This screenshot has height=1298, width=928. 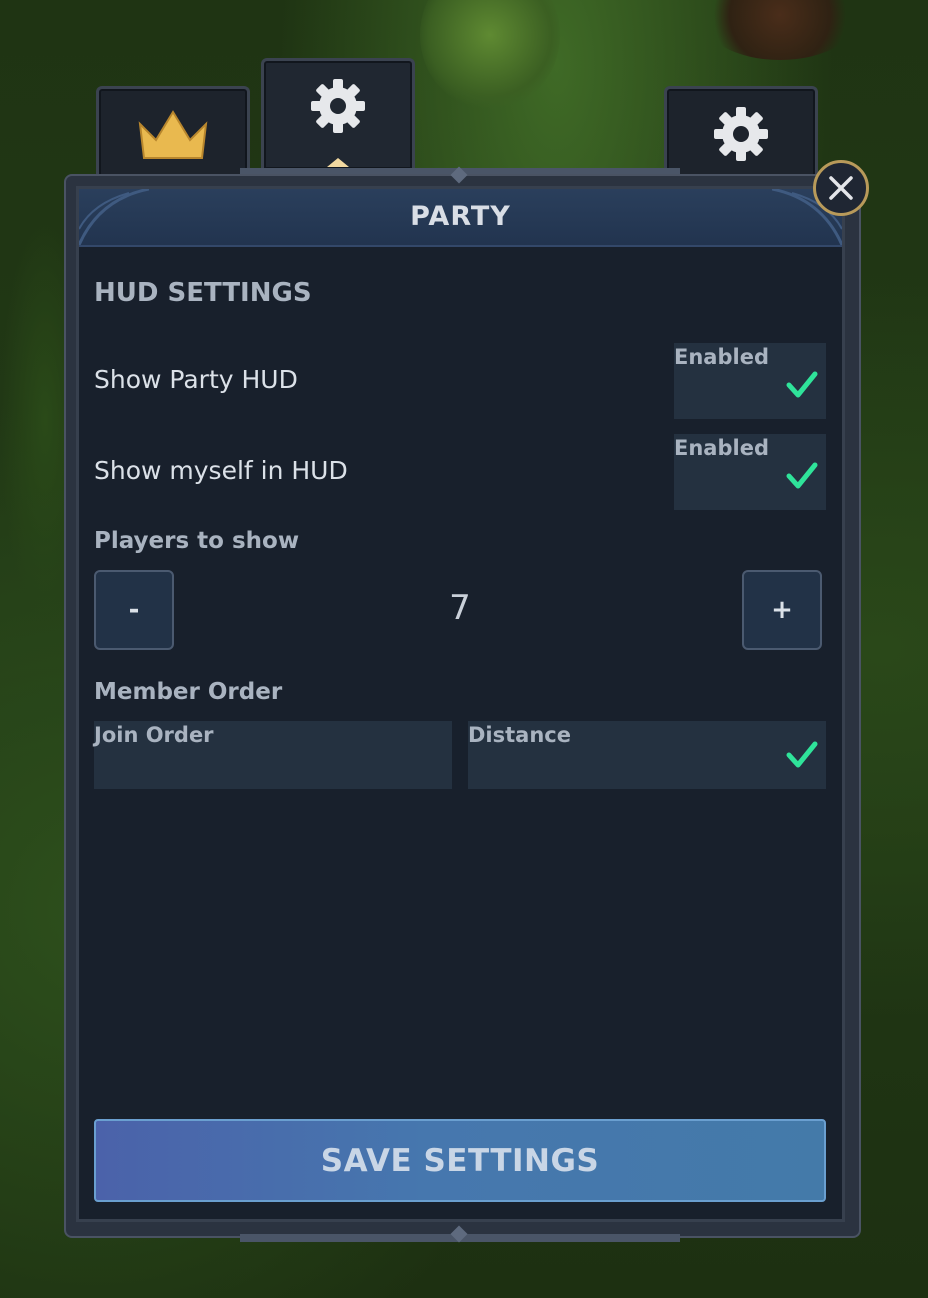 What do you see at coordinates (134, 610) in the screenshot?
I see `decrement-button: -` at bounding box center [134, 610].